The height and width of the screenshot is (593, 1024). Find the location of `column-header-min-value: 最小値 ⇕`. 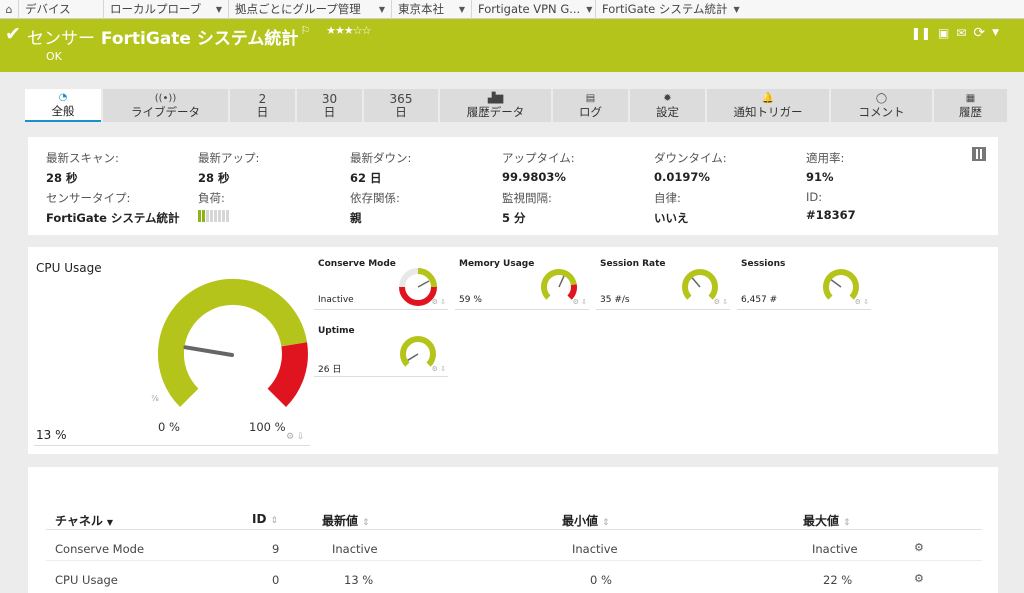

column-header-min-value: 最小値 ⇕ is located at coordinates (586, 520).